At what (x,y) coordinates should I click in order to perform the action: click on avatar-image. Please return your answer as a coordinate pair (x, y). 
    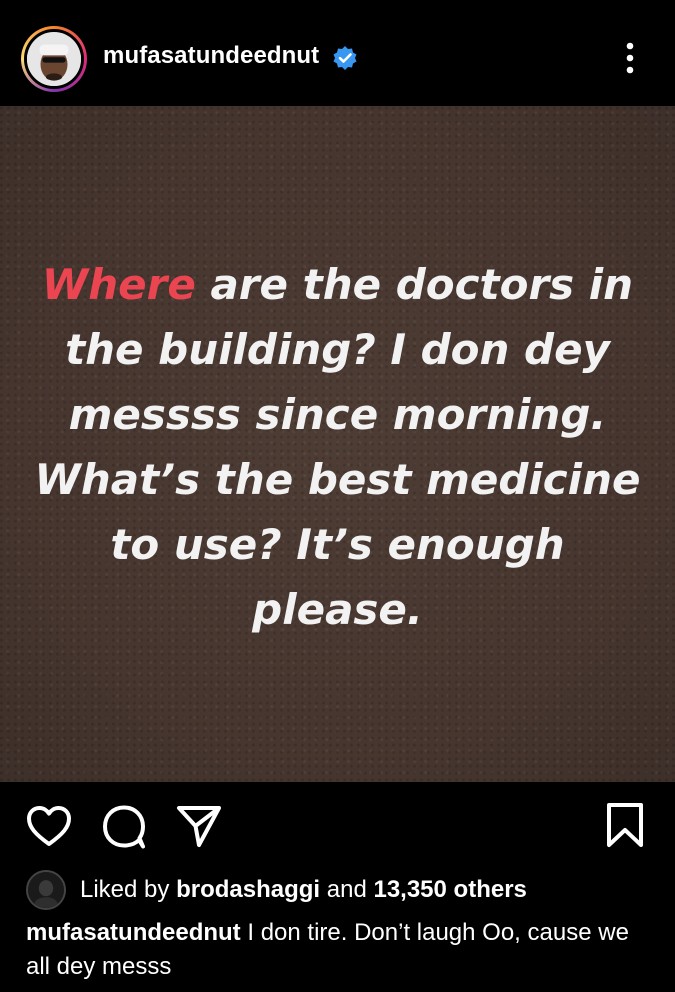
    Looking at the image, I should click on (54, 59).